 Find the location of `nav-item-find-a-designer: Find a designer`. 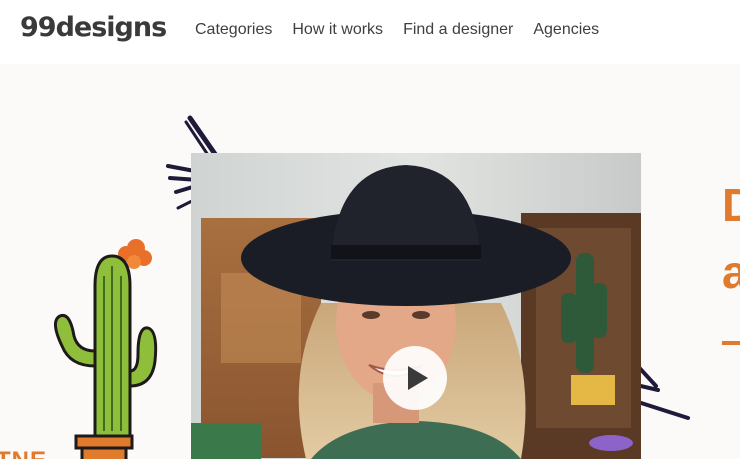

nav-item-find-a-designer: Find a designer is located at coordinates (458, 30).